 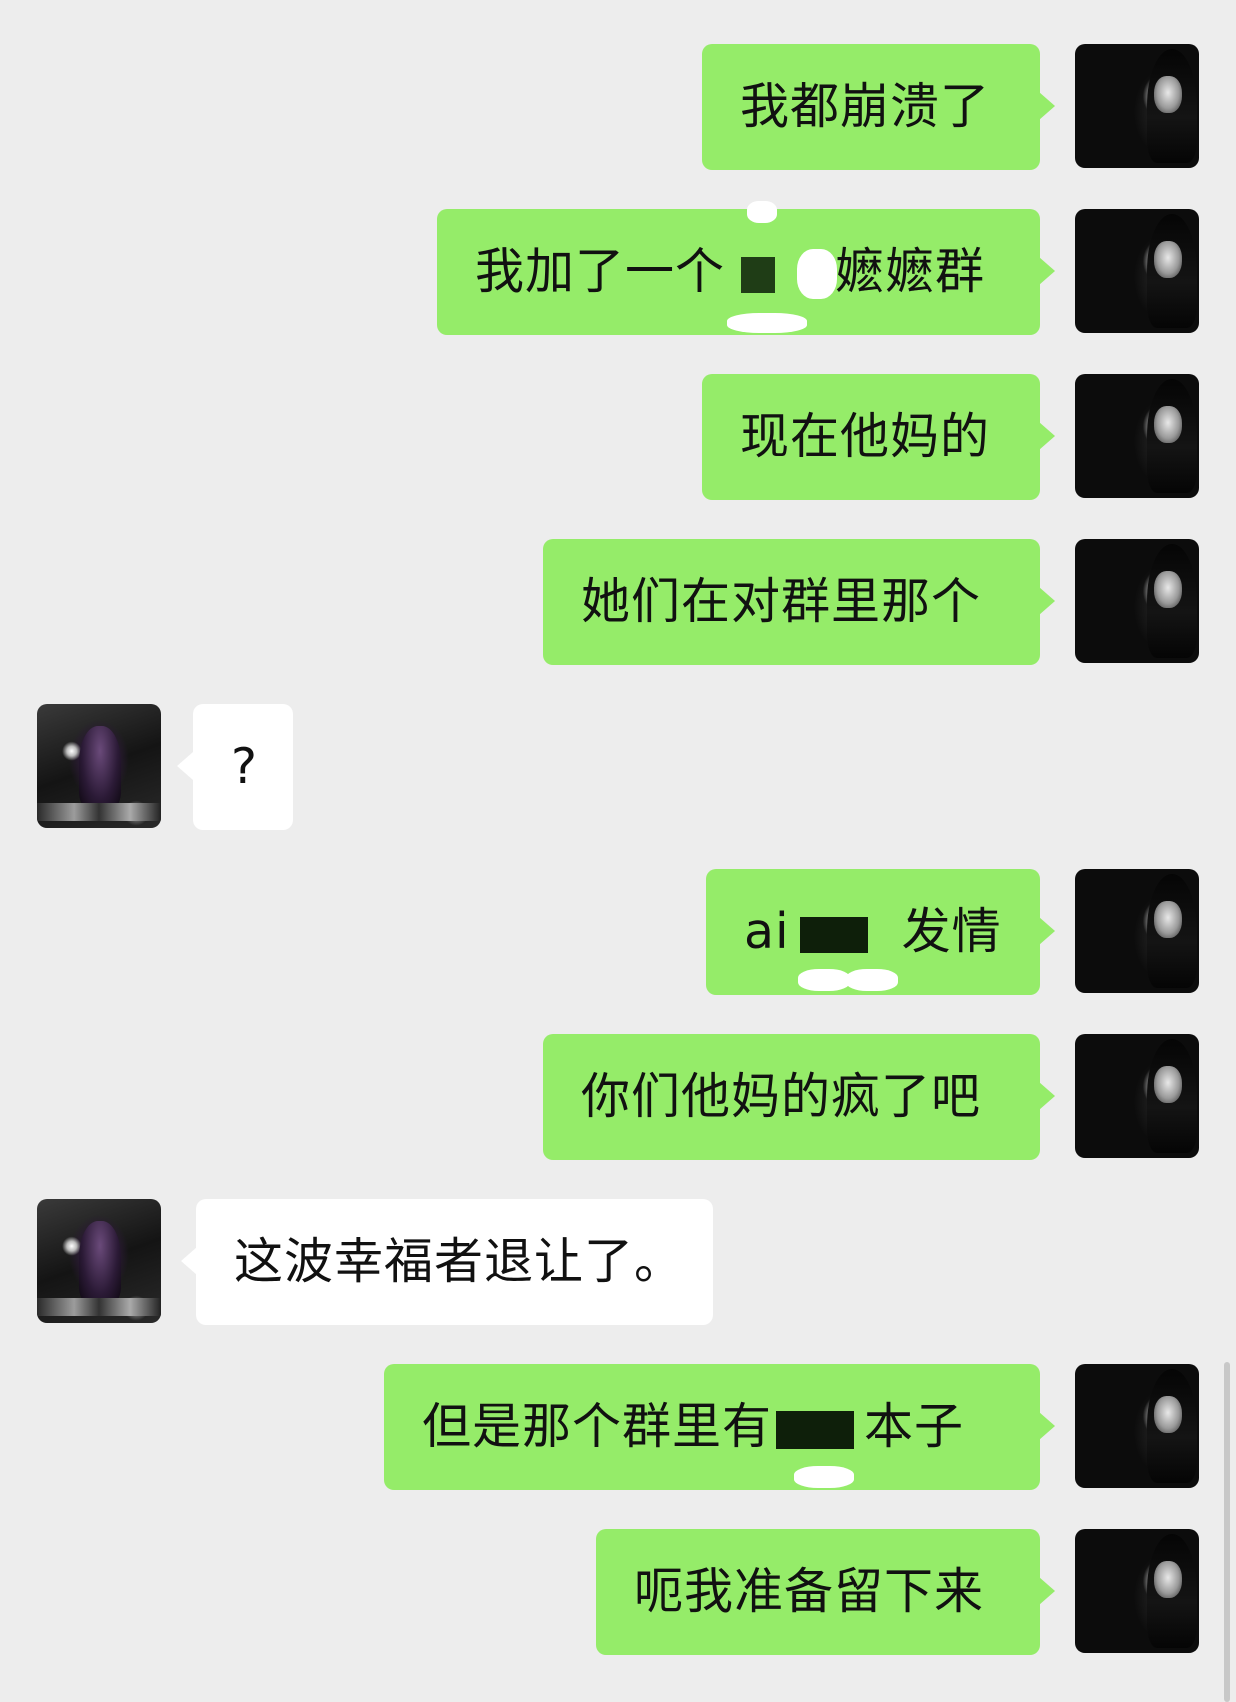 What do you see at coordinates (767, 931) in the screenshot?
I see `message-text-part: ai` at bounding box center [767, 931].